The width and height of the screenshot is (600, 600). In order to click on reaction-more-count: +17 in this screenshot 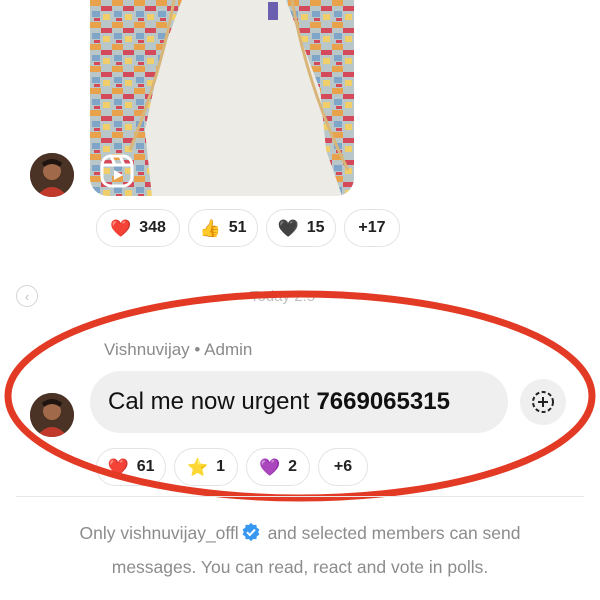, I will do `click(372, 227)`.